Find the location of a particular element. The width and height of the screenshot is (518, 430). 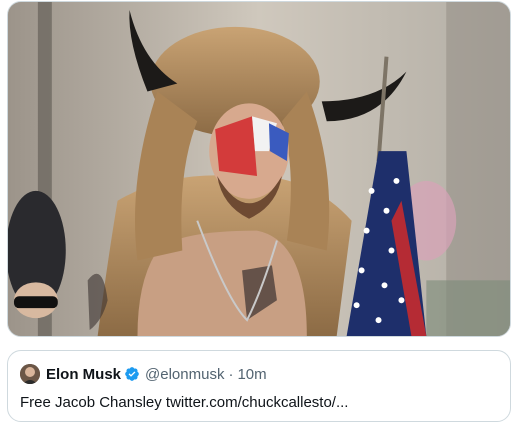

author-name: Elon Musk is located at coordinates (83, 374).